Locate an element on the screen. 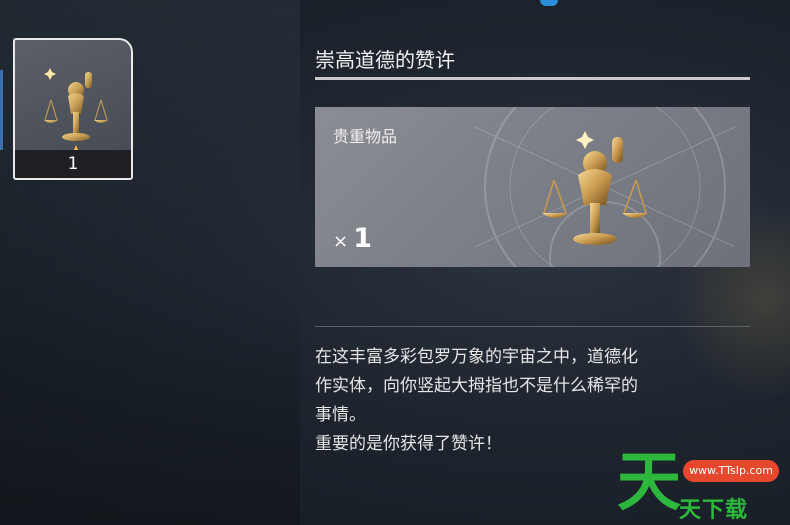 Image resolution: width=790 pixels, height=525 pixels. description-line: 事情。 is located at coordinates (340, 415).